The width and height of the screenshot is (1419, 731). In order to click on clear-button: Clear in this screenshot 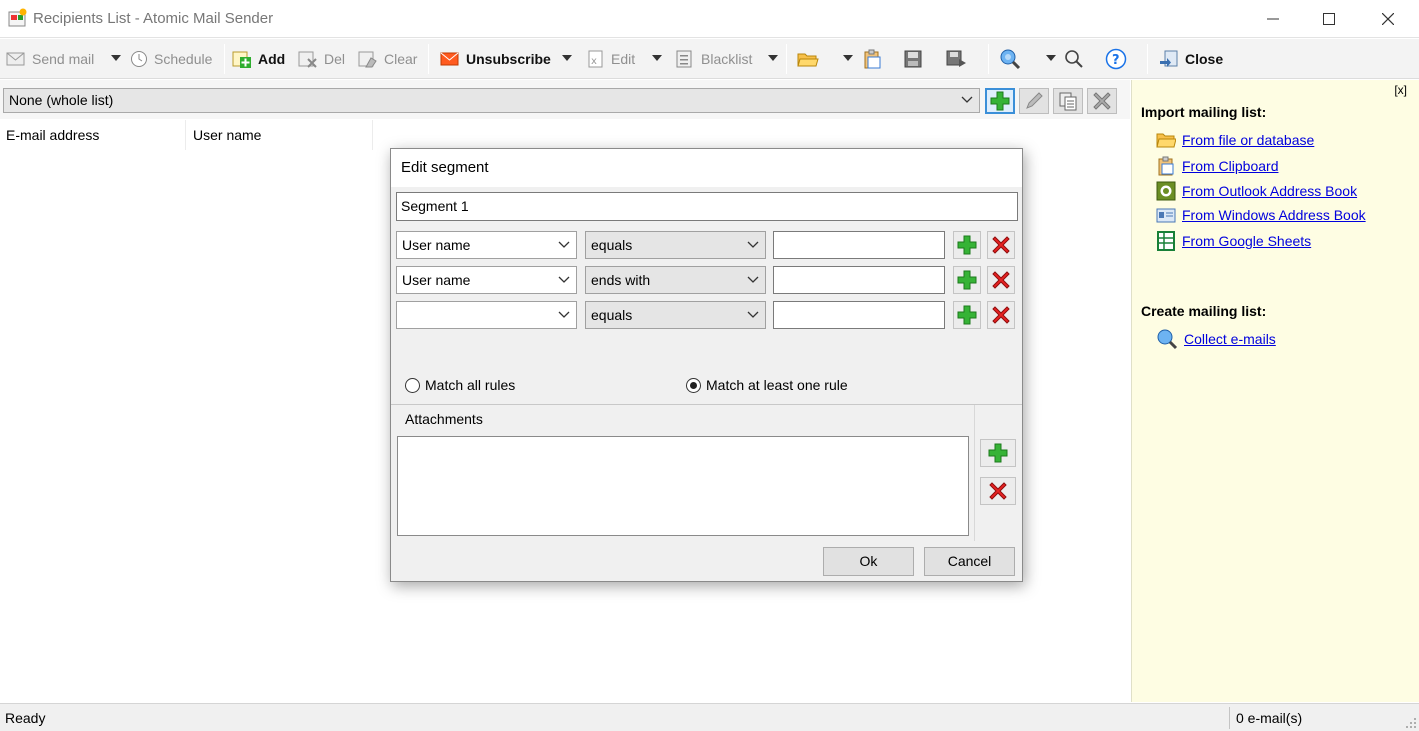, I will do `click(387, 59)`.